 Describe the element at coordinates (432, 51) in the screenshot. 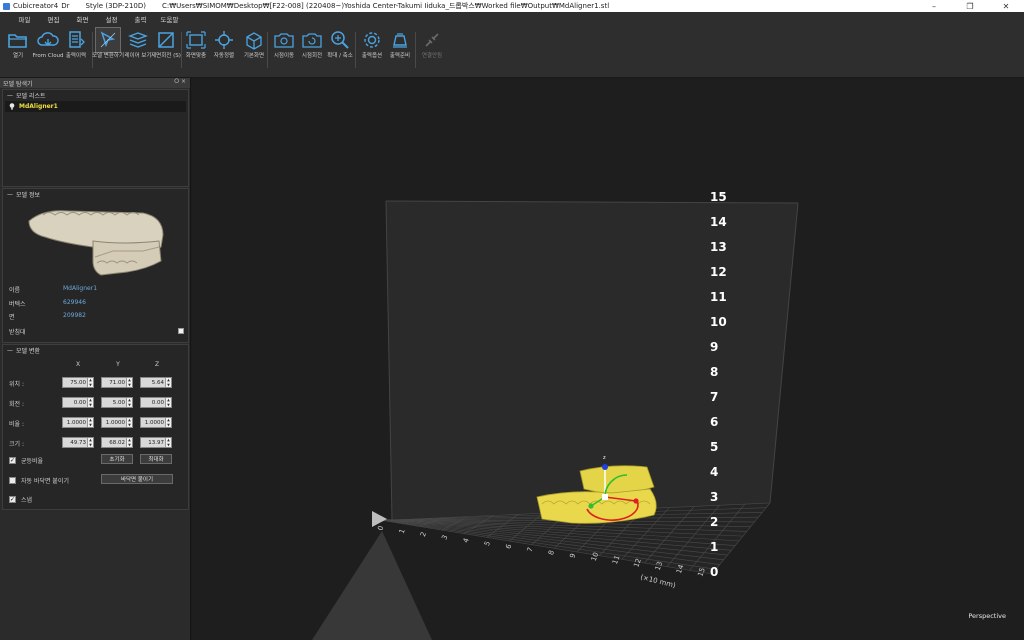

I see `connection-button: 연결안됨` at that location.